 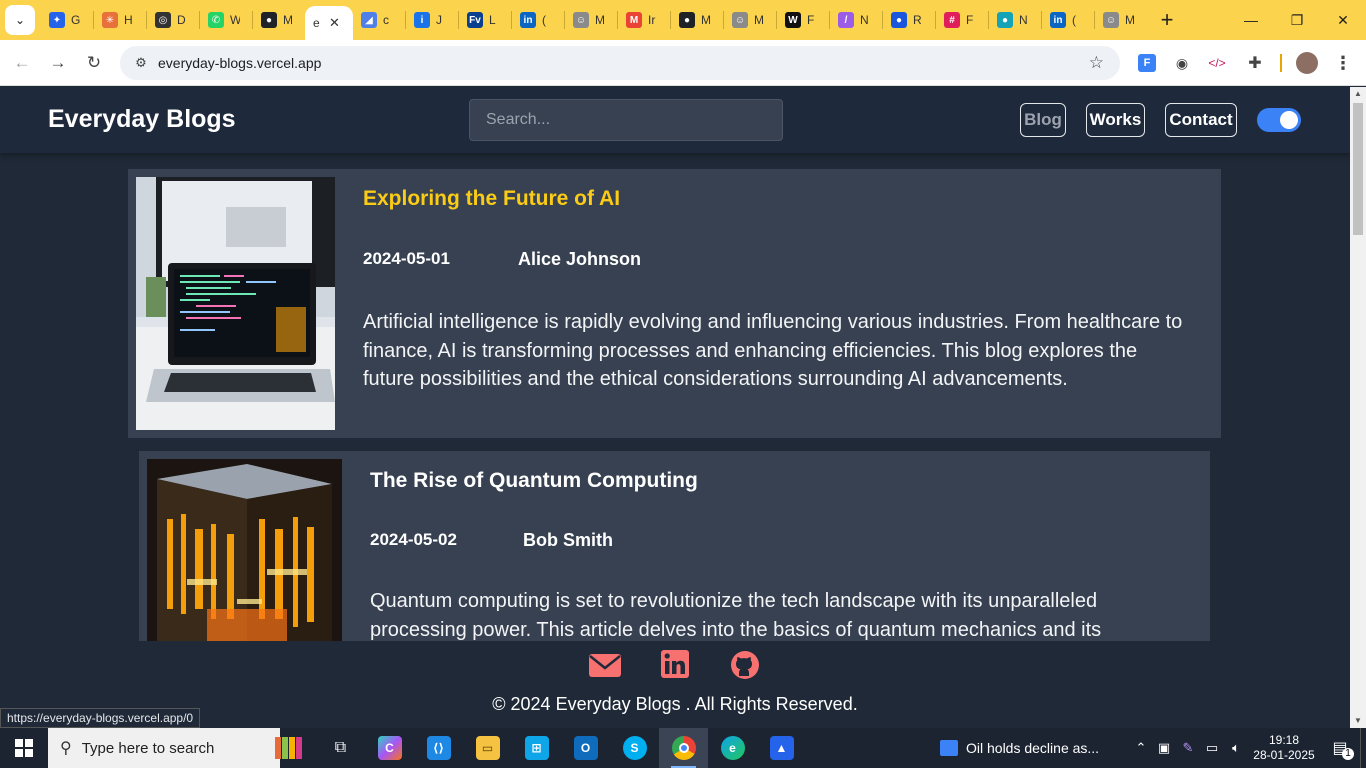 I want to click on theme-toggle, so click(x=1279, y=120).